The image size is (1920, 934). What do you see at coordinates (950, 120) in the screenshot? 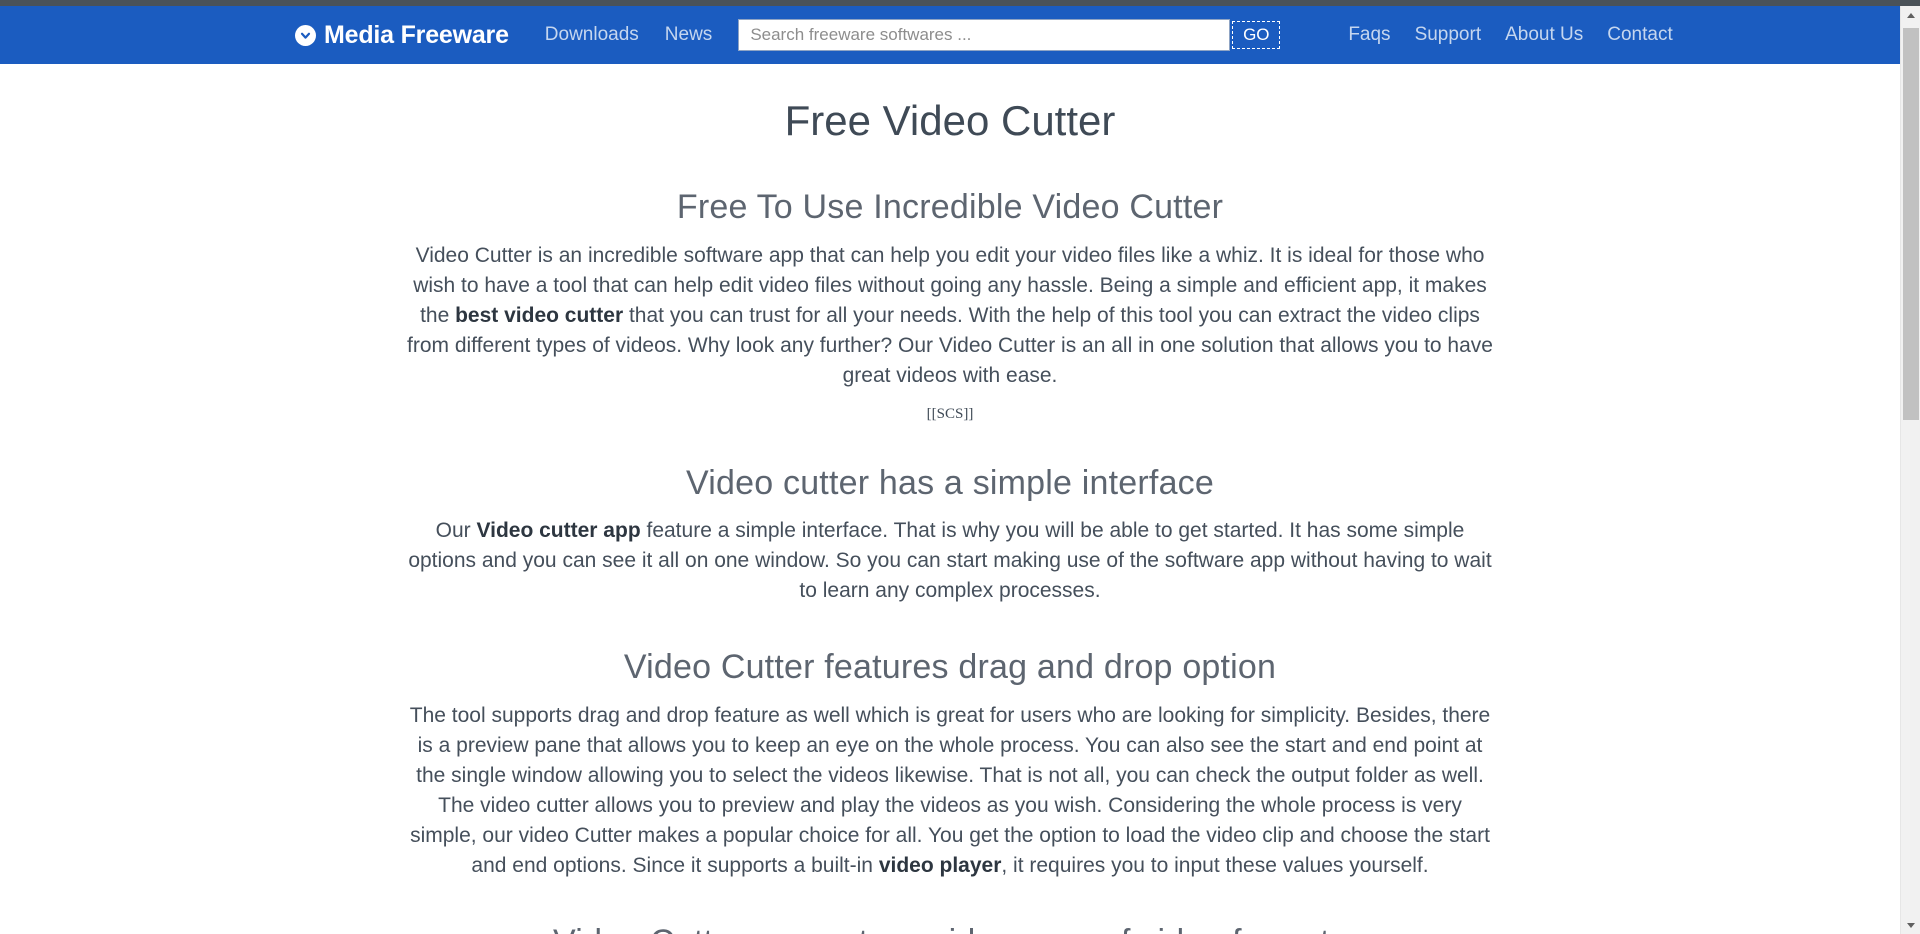
I see `page-title: Free Video Cutter` at bounding box center [950, 120].